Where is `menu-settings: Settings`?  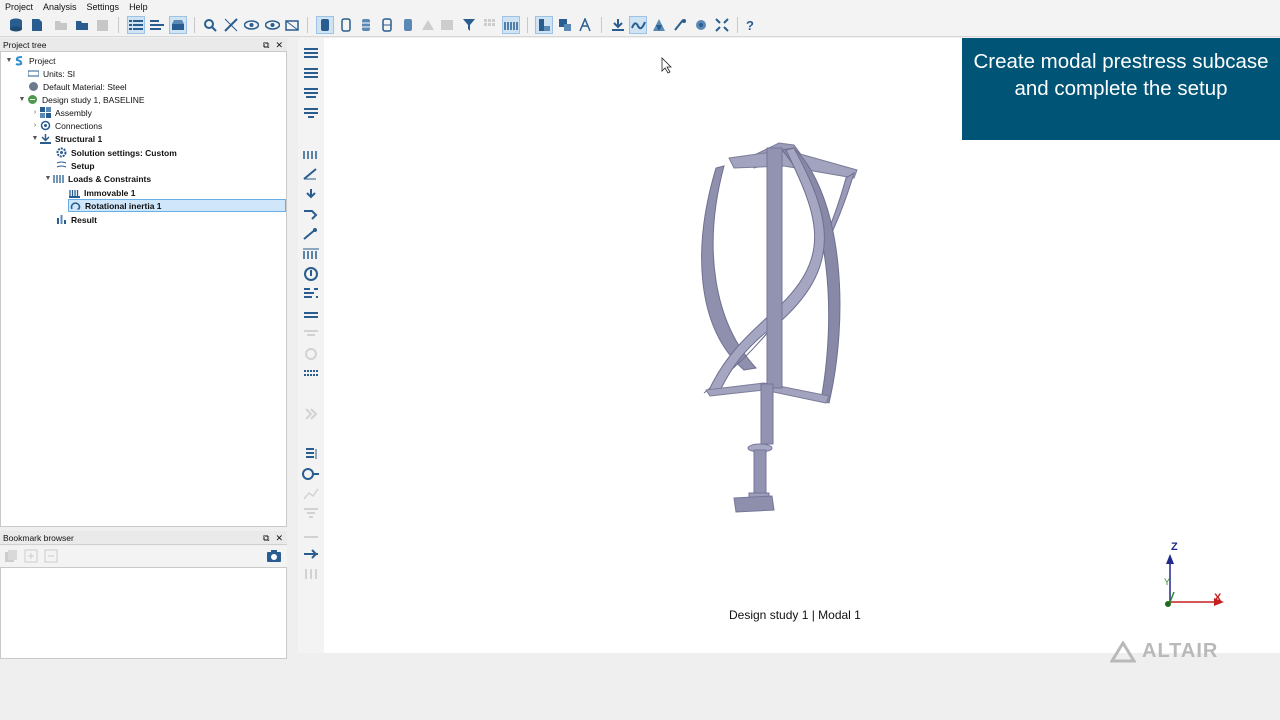 menu-settings: Settings is located at coordinates (103, 7).